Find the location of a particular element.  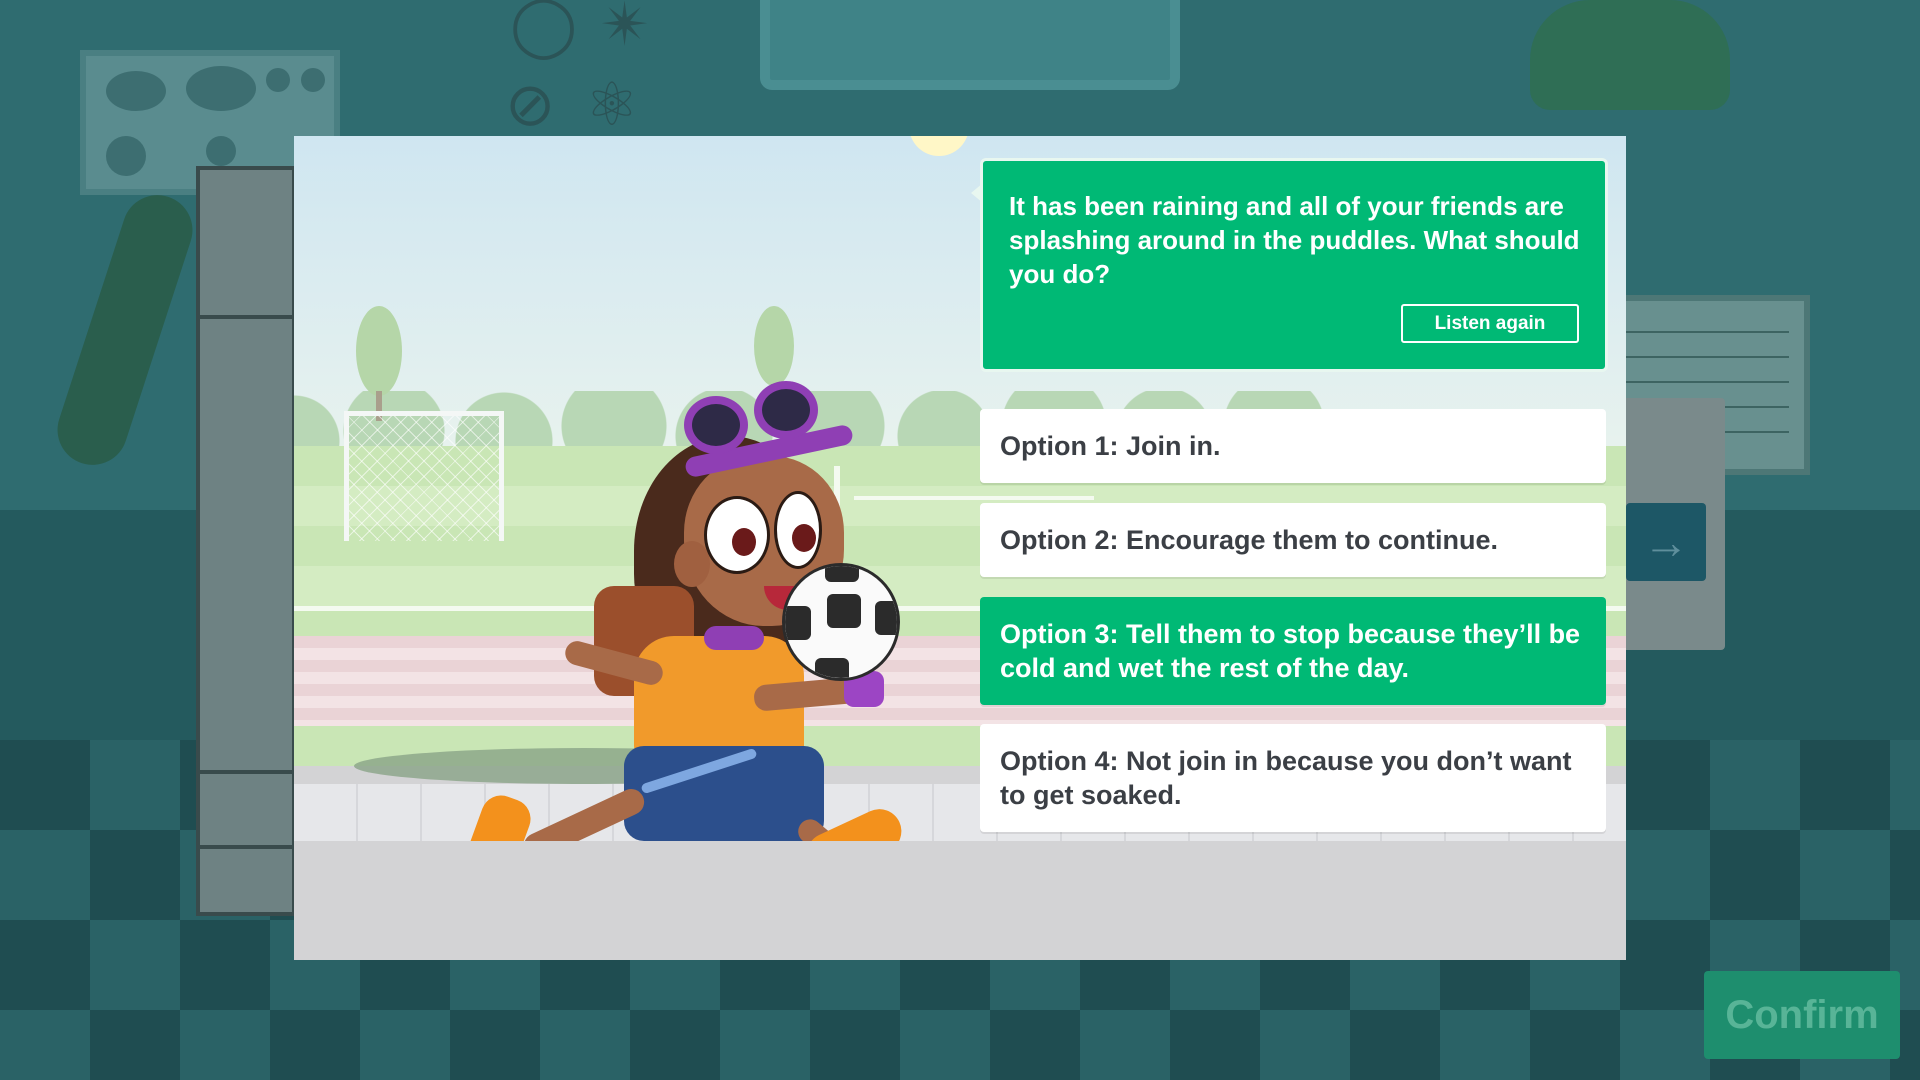

star-sketch-icon: ✴ is located at coordinates (625, 29).